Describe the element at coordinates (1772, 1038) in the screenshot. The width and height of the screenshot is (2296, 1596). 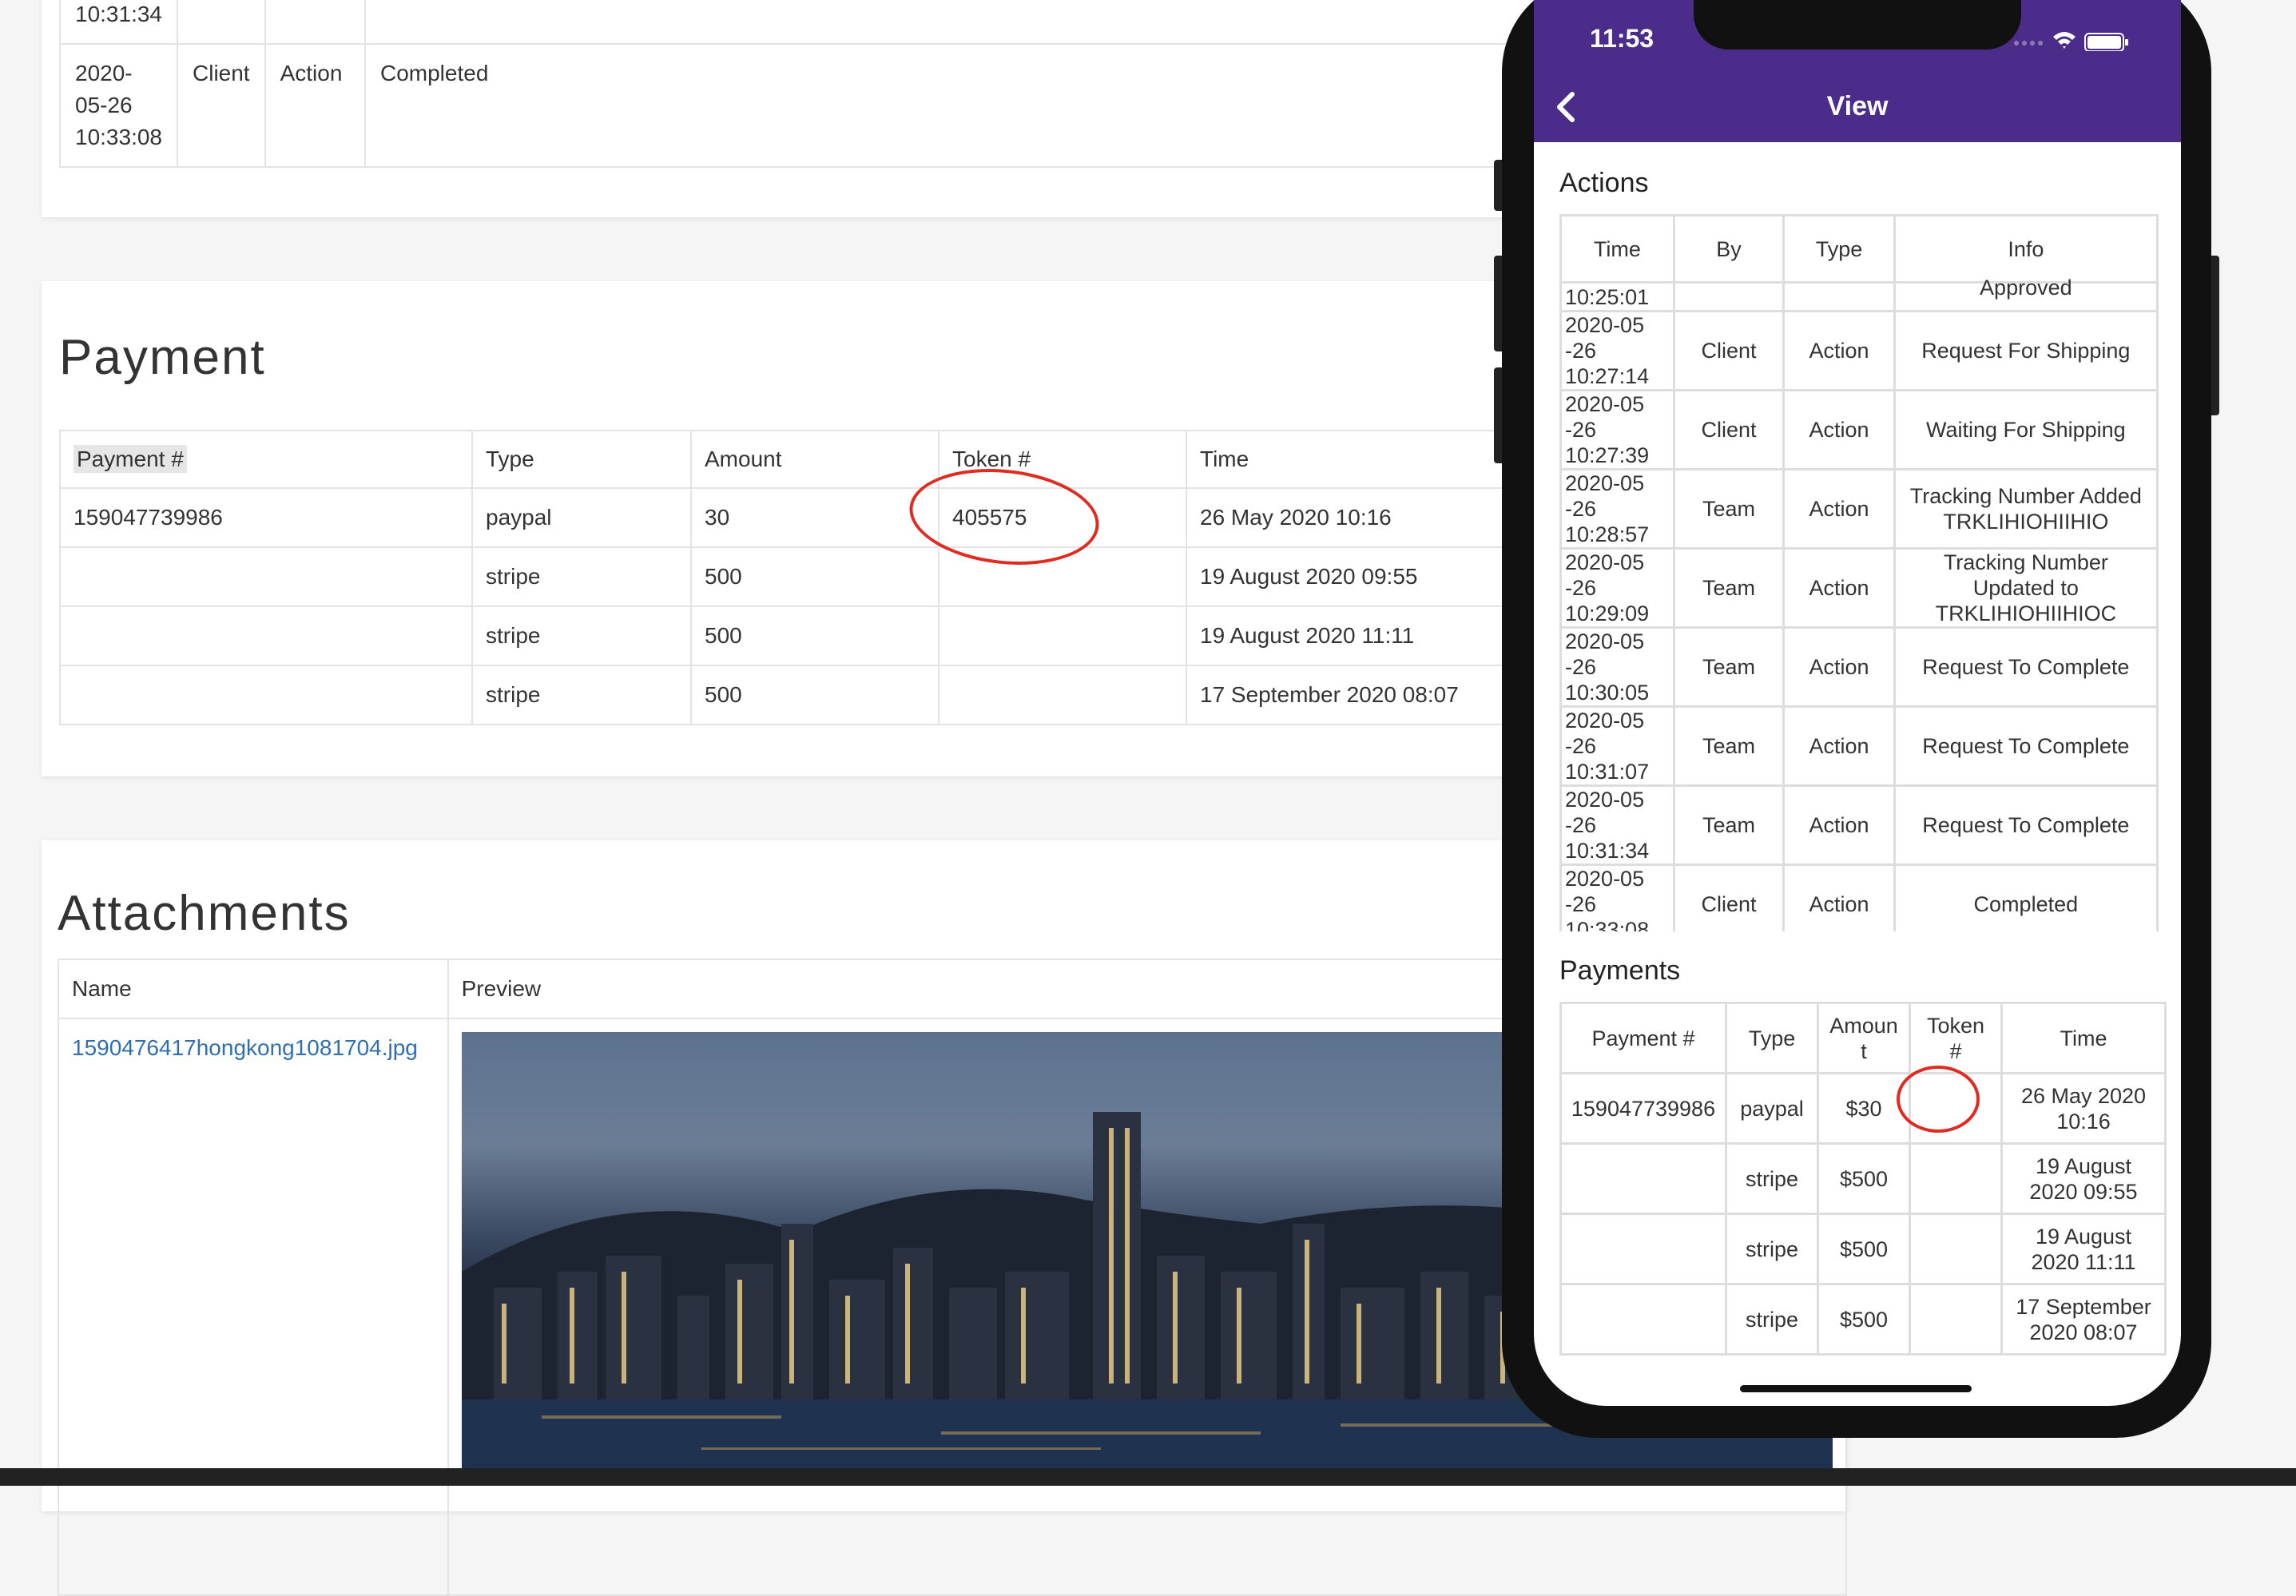
I see `header-type: Type` at that location.